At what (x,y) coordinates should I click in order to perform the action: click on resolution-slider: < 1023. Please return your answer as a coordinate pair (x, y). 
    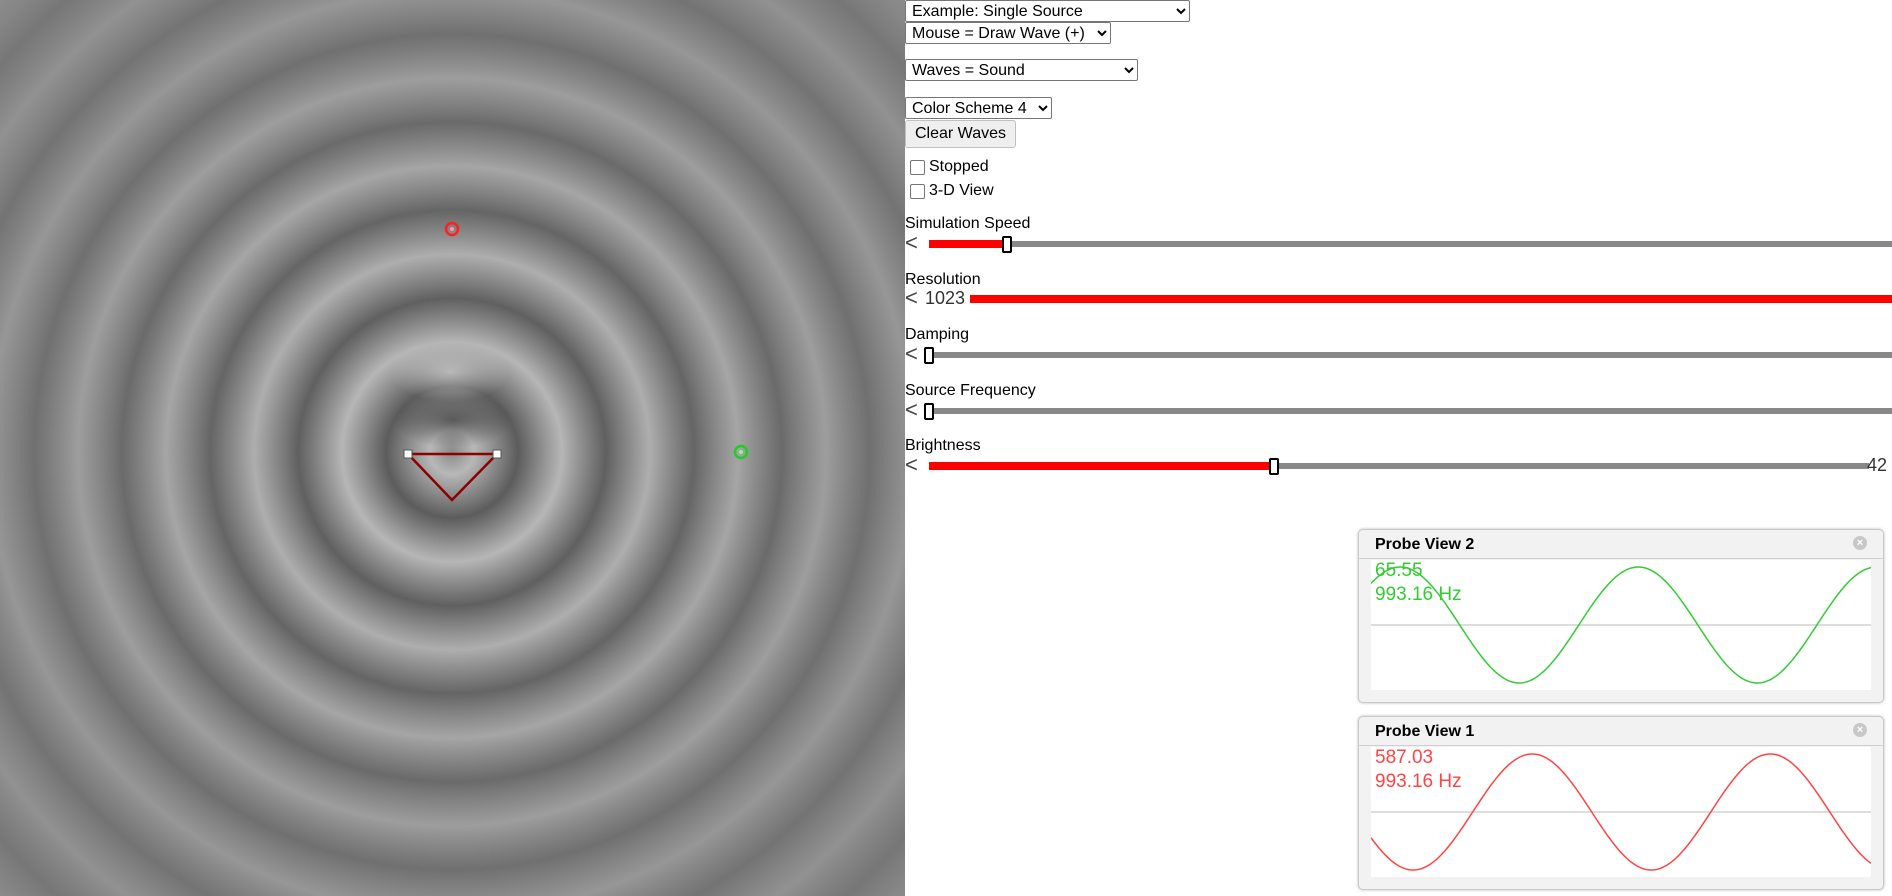
    Looking at the image, I should click on (1398, 298).